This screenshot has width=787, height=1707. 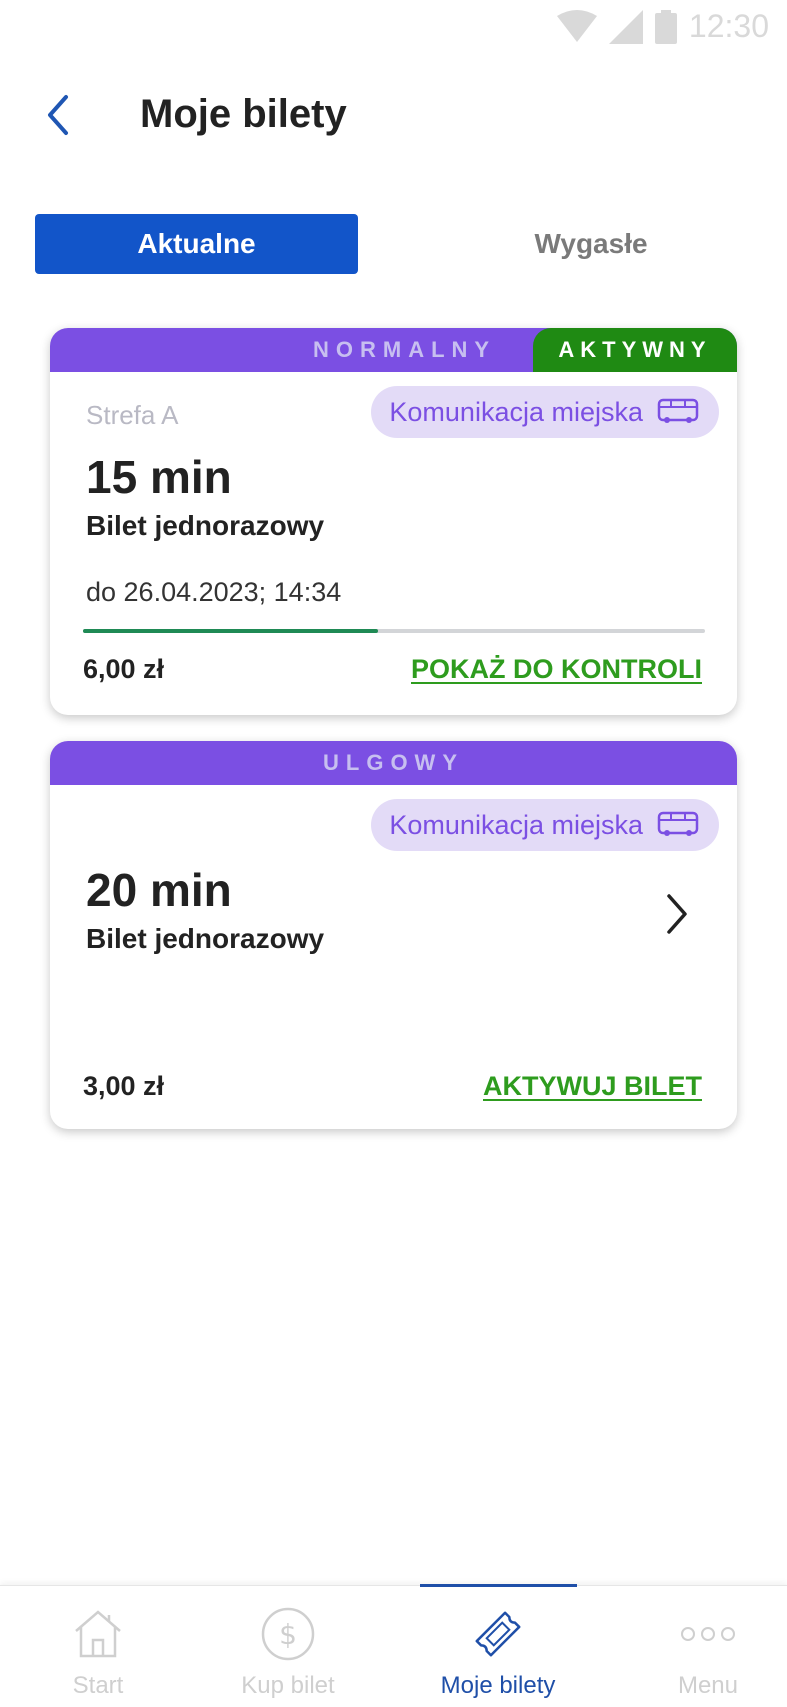 What do you see at coordinates (214, 592) in the screenshot?
I see `ticket-validity: do 26.04.2023; 14:34` at bounding box center [214, 592].